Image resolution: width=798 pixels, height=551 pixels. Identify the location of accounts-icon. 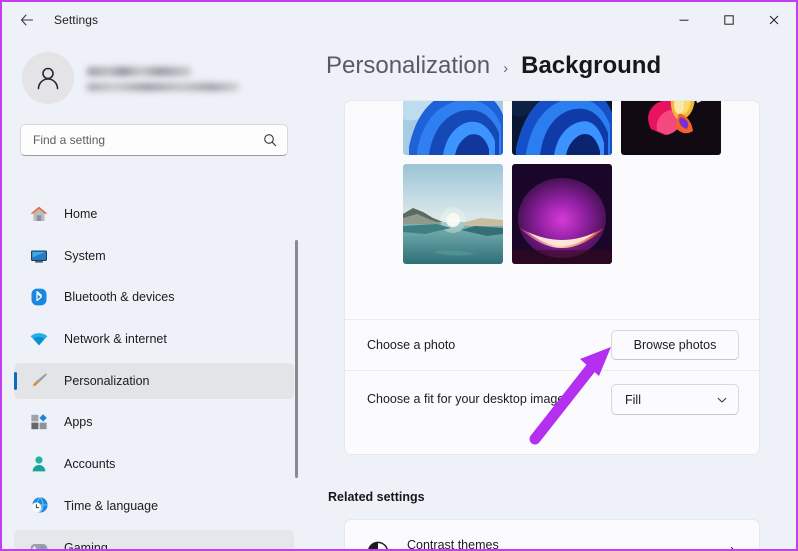
(39, 464).